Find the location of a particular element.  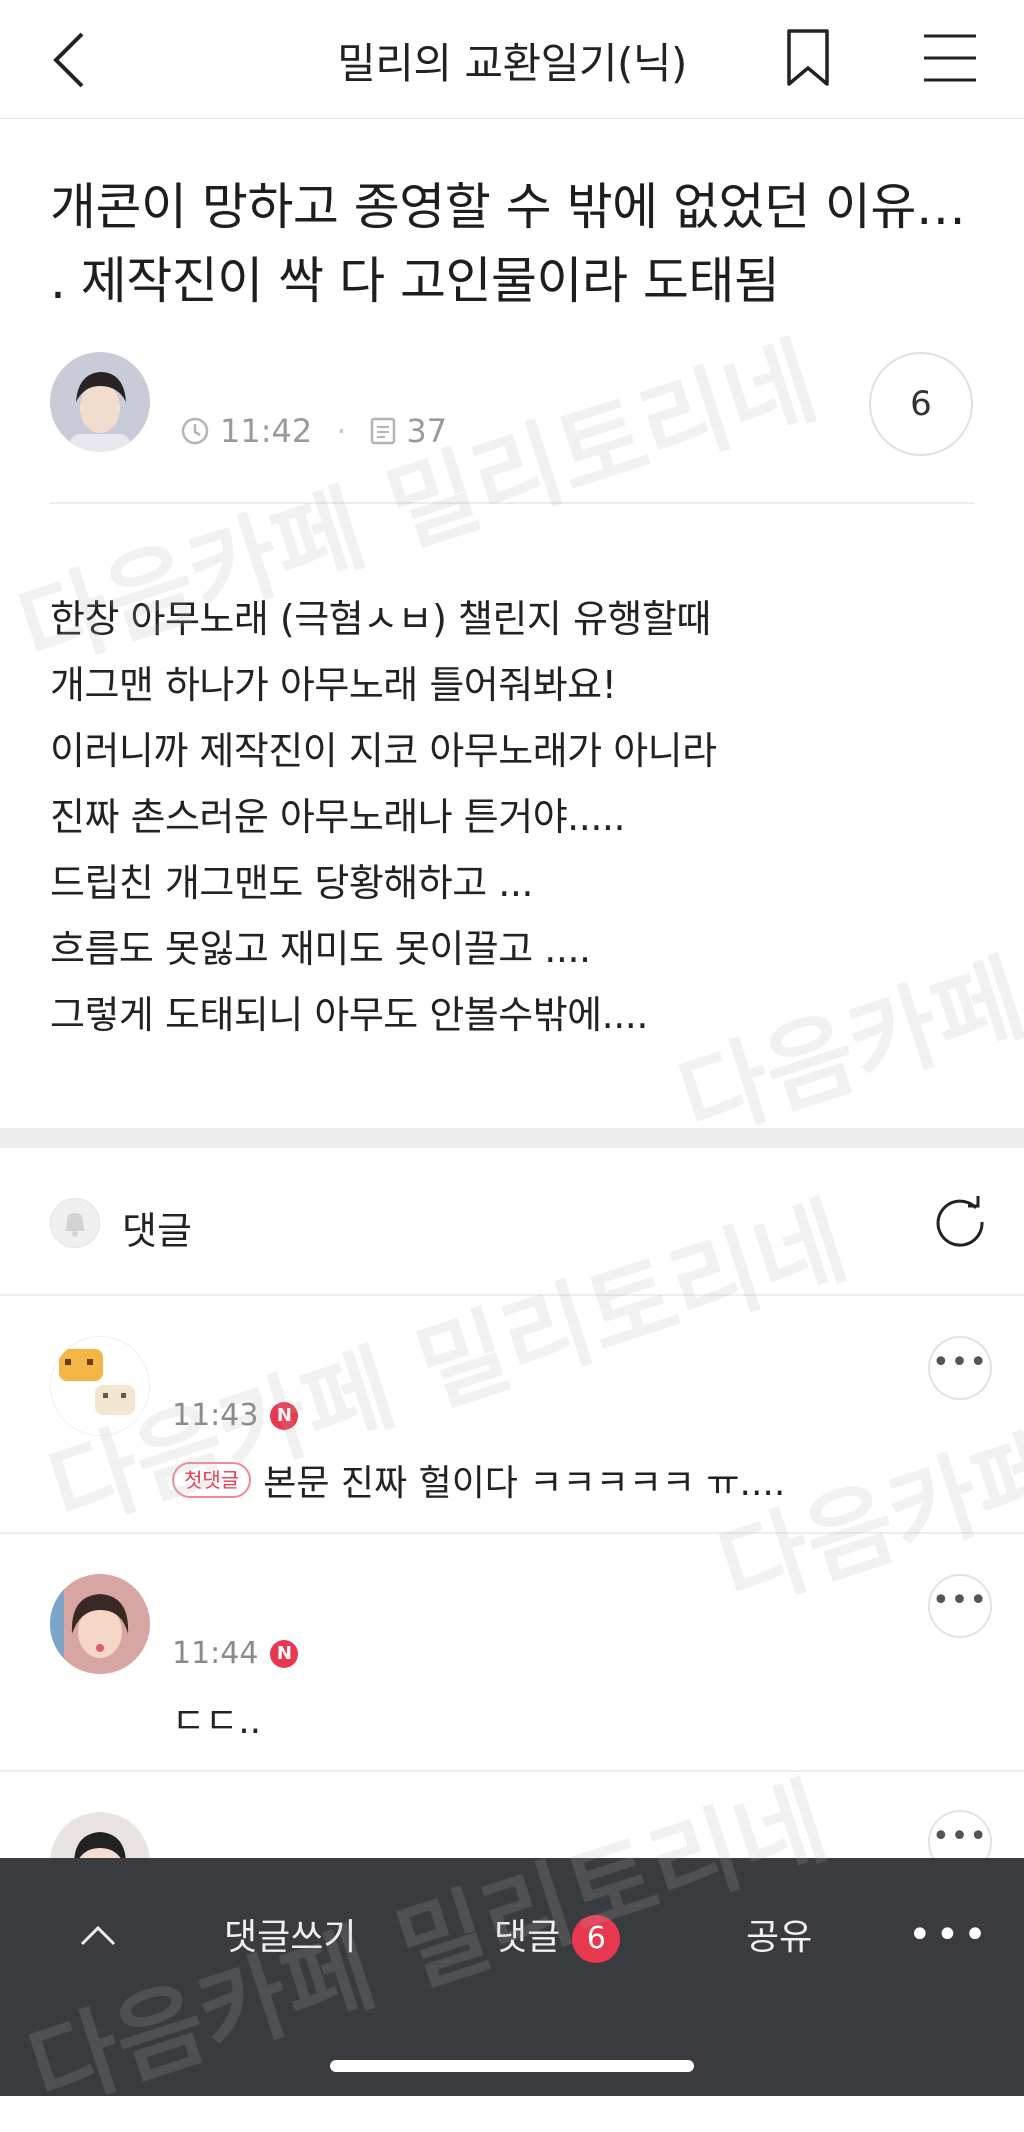

comment-time-text: 11:44 is located at coordinates (215, 1653).